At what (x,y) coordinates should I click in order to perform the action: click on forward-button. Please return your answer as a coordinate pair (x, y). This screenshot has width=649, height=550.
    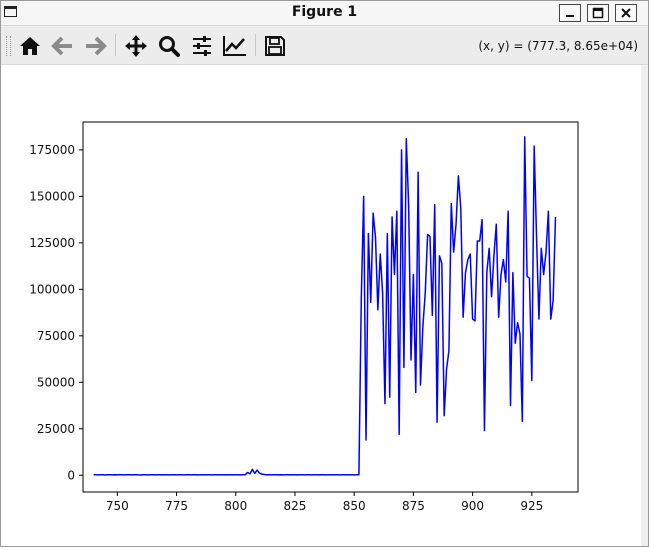
    Looking at the image, I should click on (95, 46).